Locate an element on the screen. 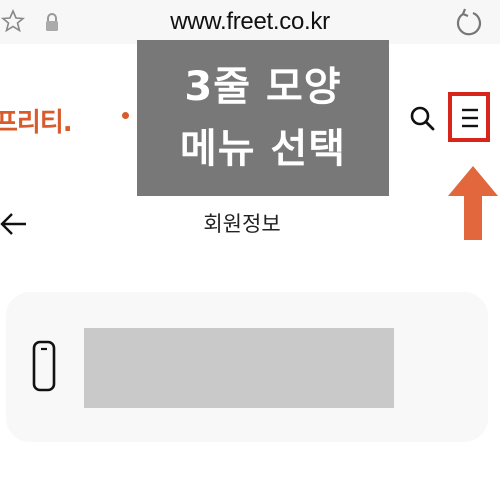 The height and width of the screenshot is (500, 500). search-icon is located at coordinates (422, 118).